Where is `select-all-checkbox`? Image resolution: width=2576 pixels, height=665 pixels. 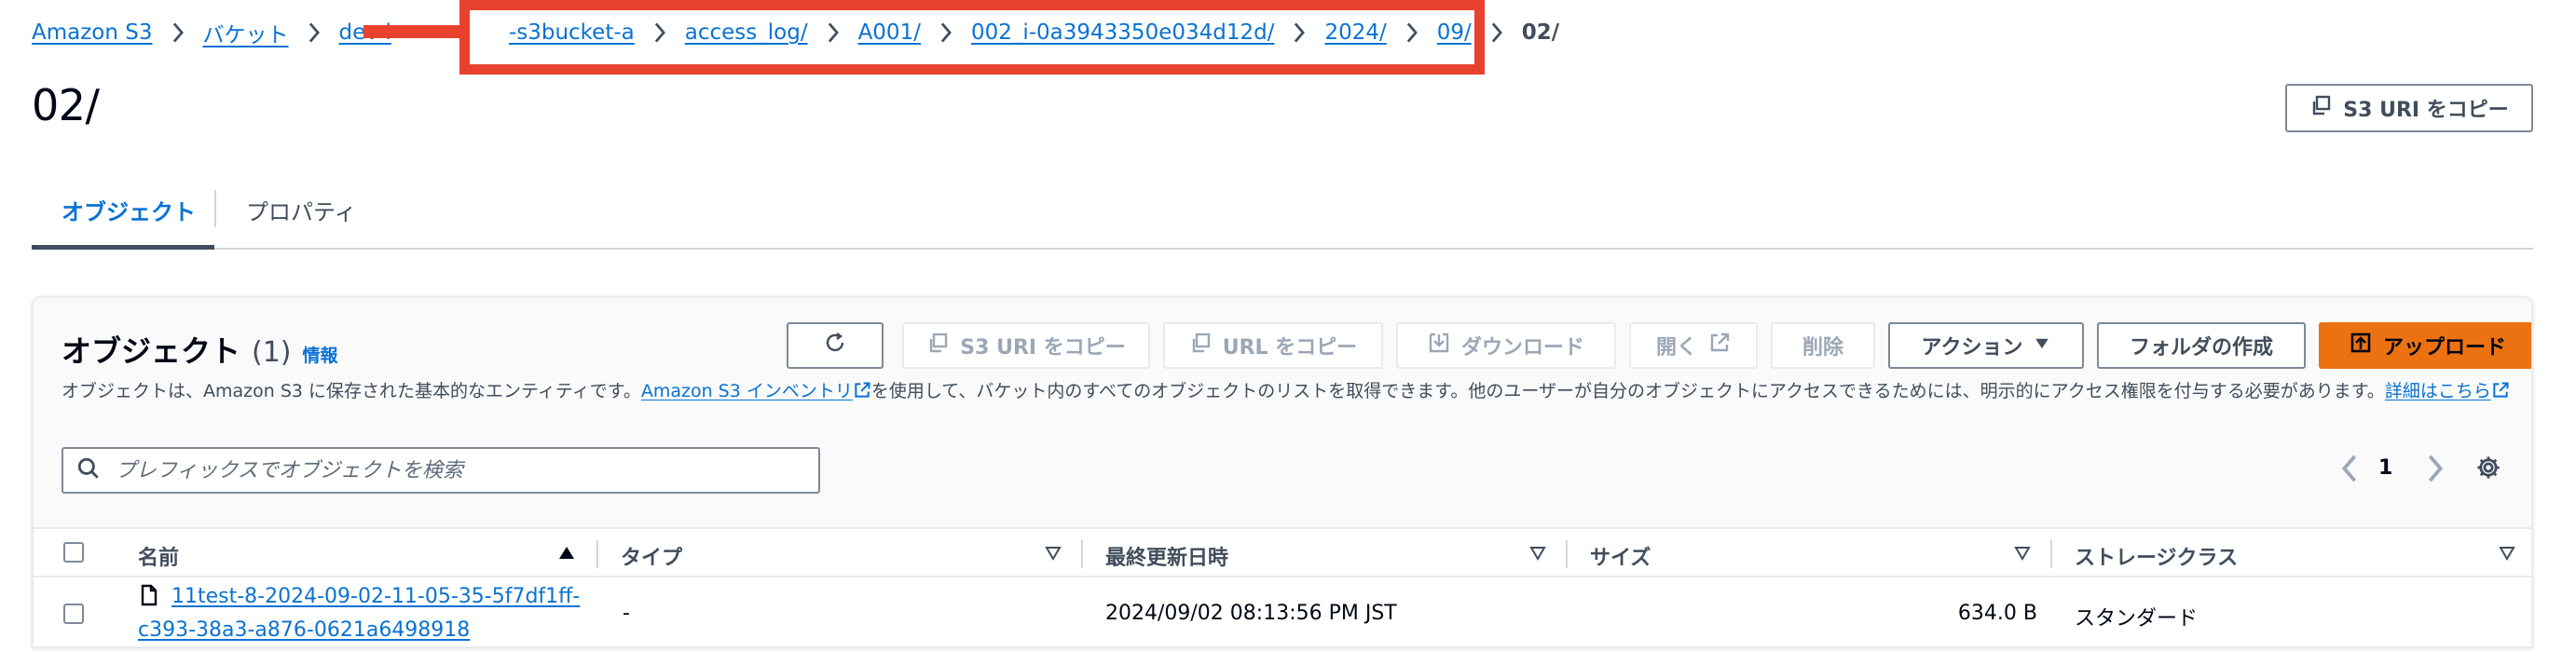
select-all-checkbox is located at coordinates (73, 552).